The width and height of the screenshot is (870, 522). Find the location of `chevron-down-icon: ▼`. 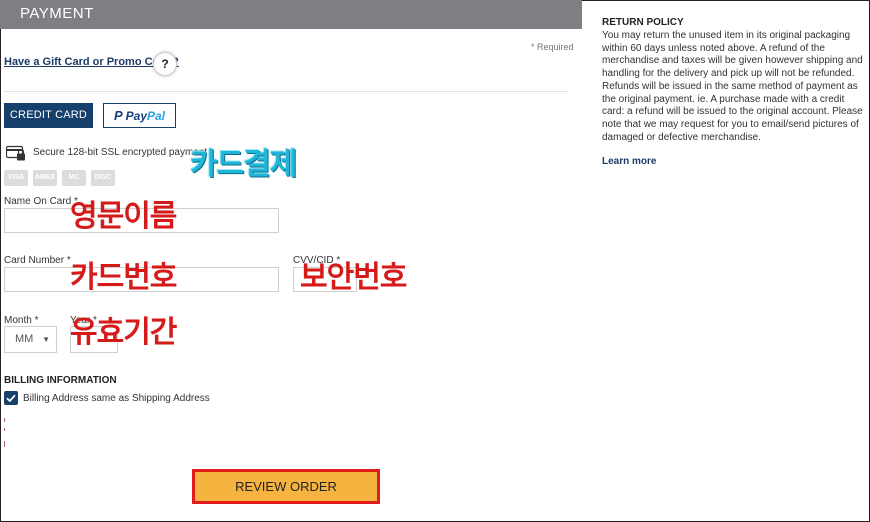

chevron-down-icon: ▼ is located at coordinates (46, 339).